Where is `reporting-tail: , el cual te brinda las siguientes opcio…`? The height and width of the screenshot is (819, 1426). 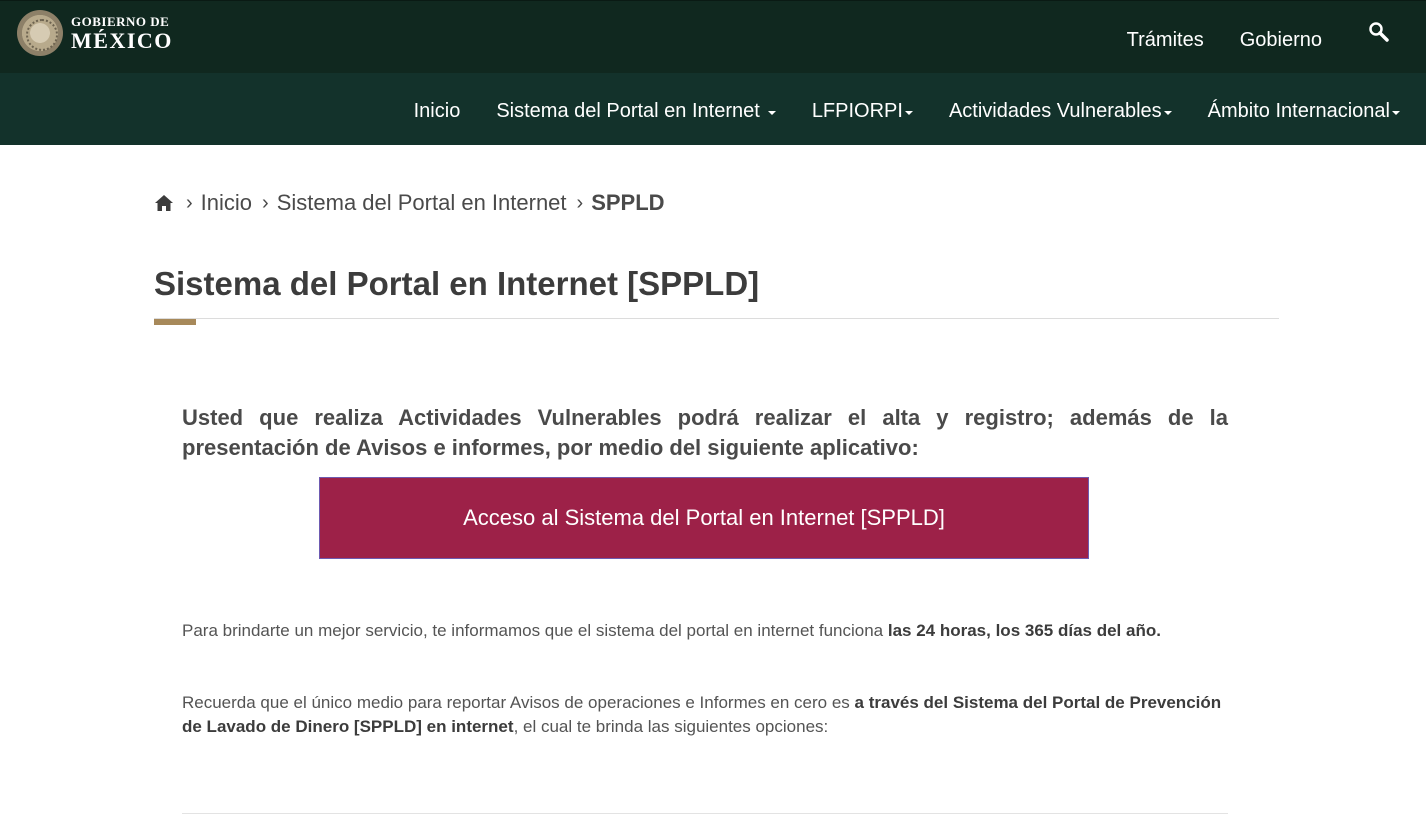 reporting-tail: , el cual te brinda las siguientes opcio… is located at coordinates (671, 726).